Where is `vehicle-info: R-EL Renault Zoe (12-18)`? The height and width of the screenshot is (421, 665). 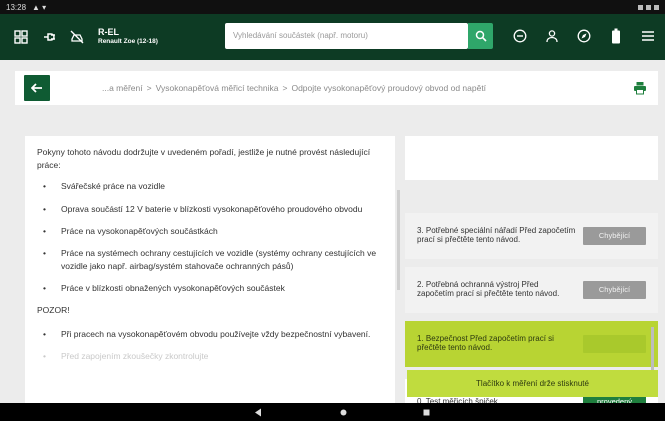
vehicle-info: R-EL Renault Zoe (12-18) is located at coordinates (128, 36).